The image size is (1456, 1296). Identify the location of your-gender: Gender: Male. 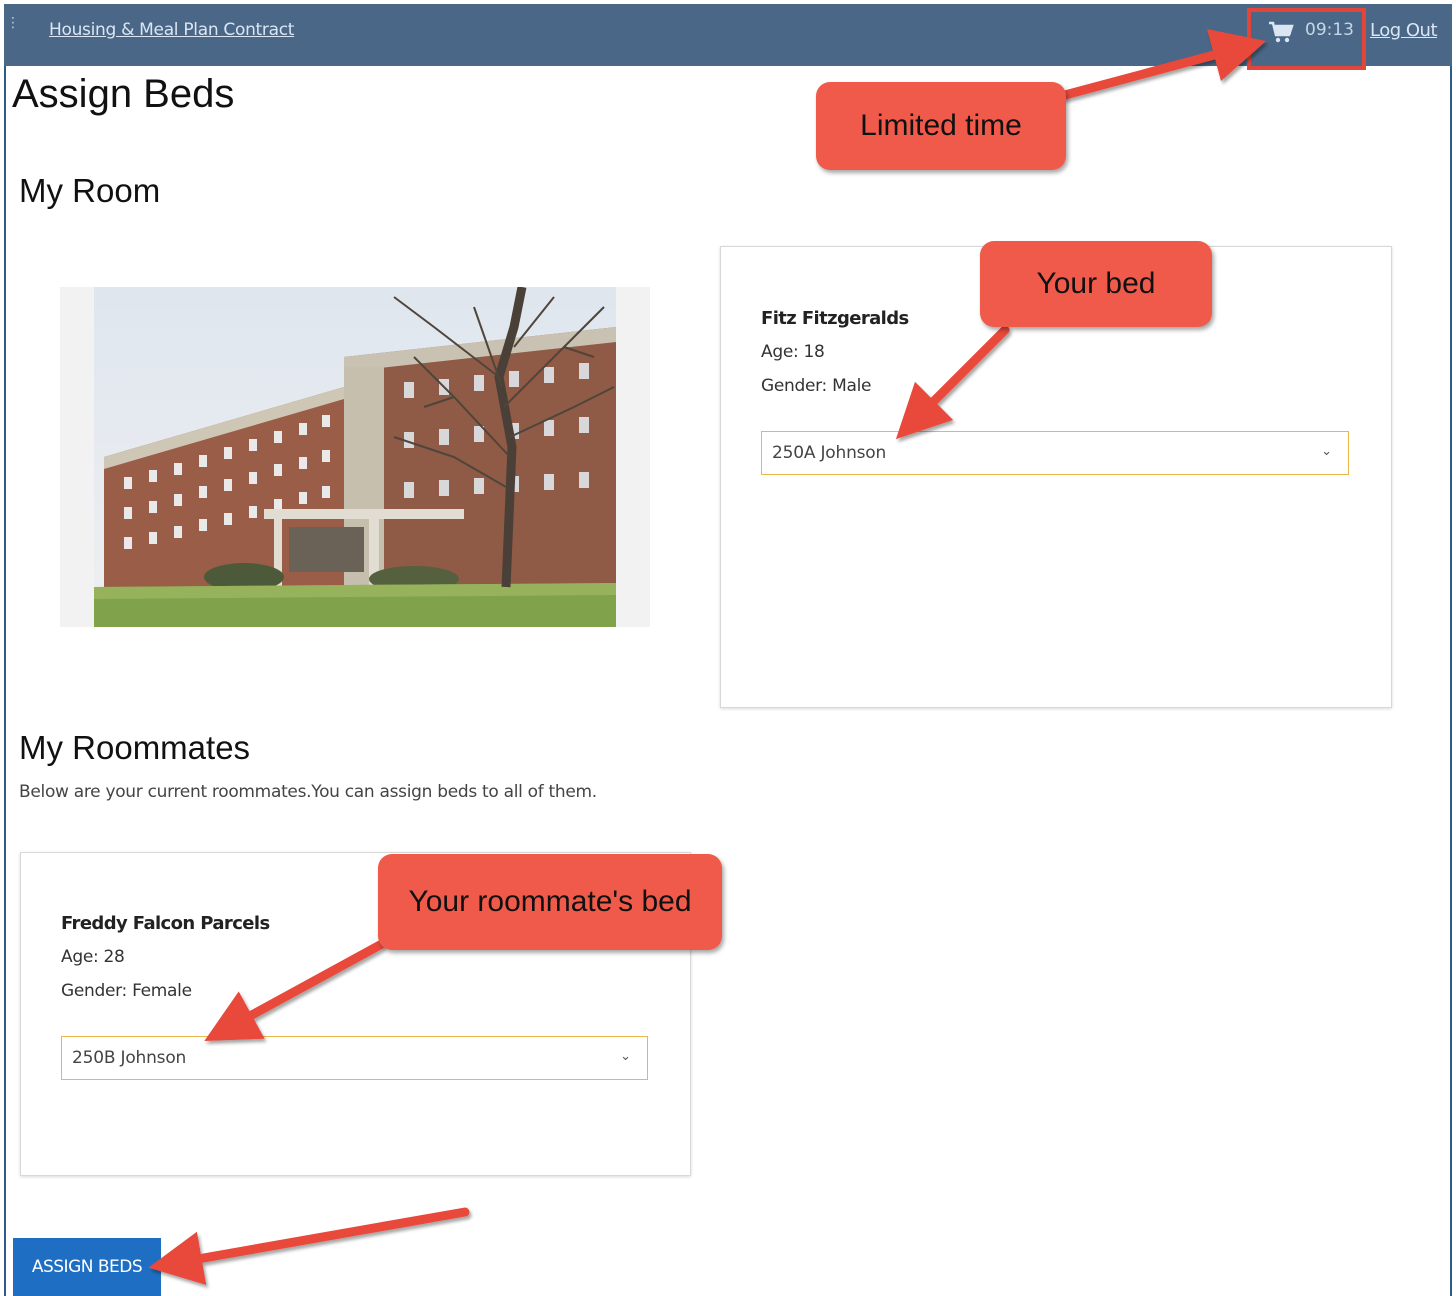
(816, 386).